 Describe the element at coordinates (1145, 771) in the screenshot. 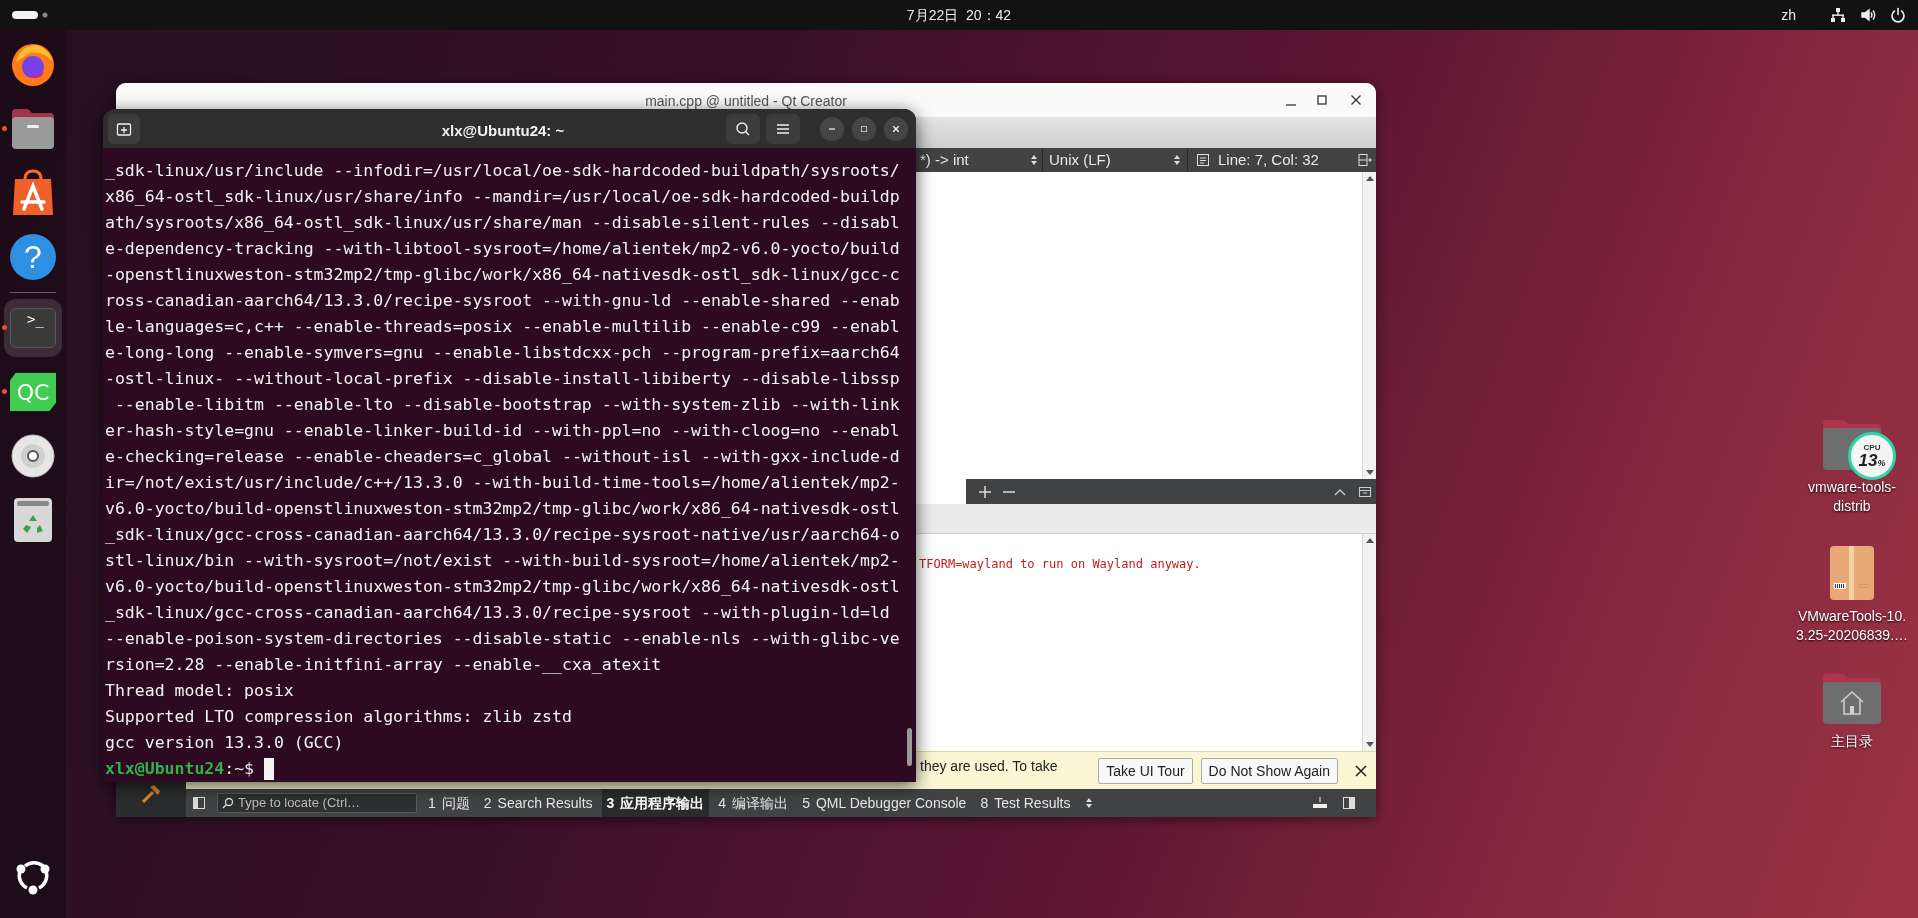

I see `info-bar-button: Take UI Tour` at that location.